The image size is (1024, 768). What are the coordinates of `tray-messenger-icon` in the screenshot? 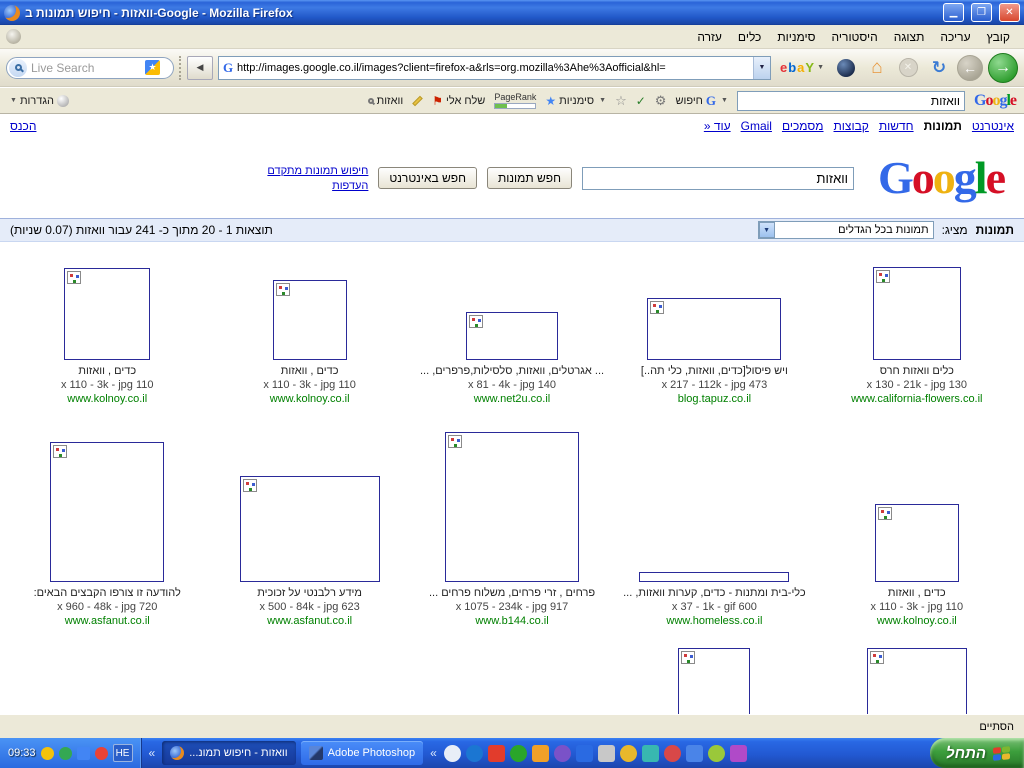 It's located at (47, 753).